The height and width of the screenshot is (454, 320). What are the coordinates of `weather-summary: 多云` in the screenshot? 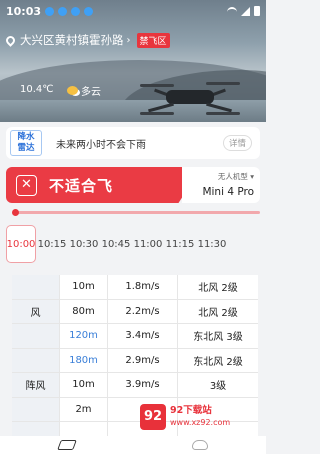 It's located at (84, 90).